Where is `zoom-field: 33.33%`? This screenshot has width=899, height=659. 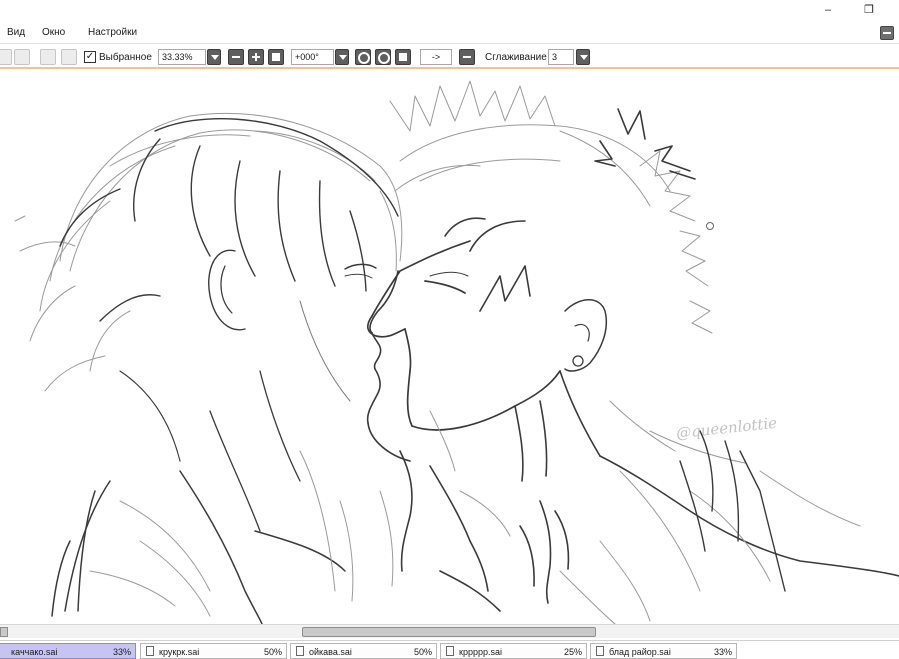 zoom-field: 33.33% is located at coordinates (182, 57).